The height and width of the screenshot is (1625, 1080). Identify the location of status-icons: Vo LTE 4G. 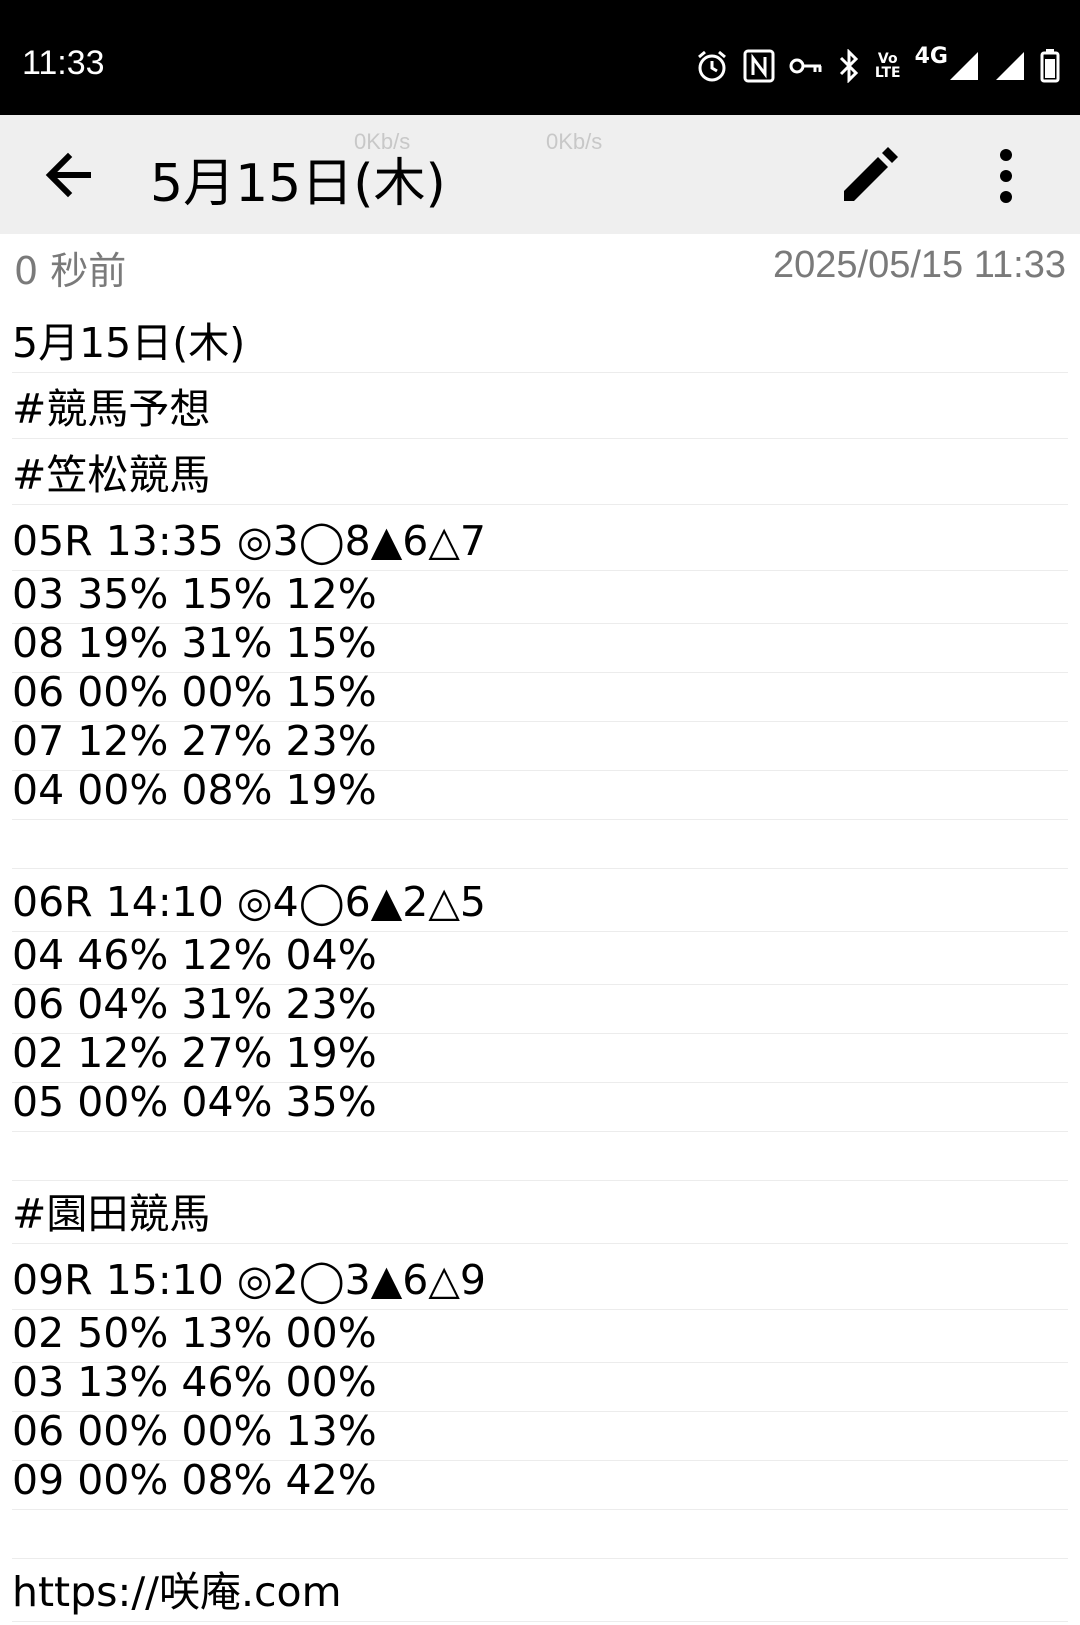
(877, 66).